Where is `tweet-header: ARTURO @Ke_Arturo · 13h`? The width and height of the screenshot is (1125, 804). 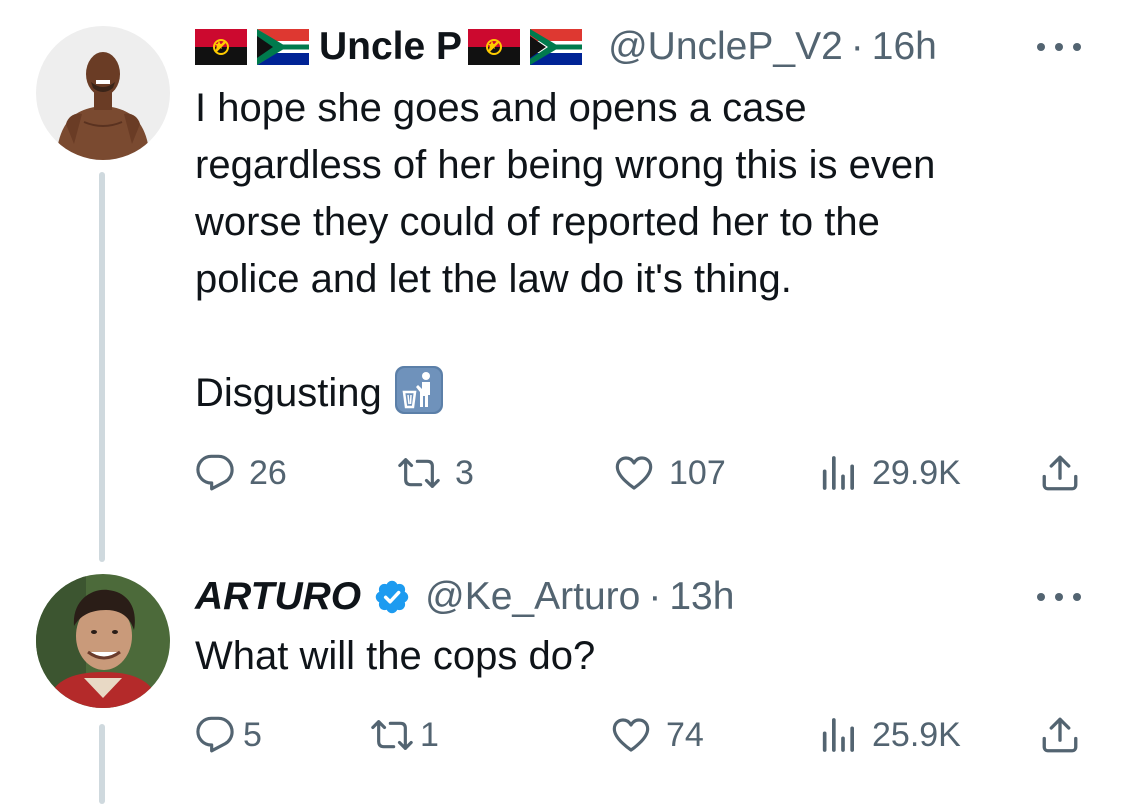 tweet-header: ARTURO @Ke_Arturo · 13h is located at coordinates (464, 597).